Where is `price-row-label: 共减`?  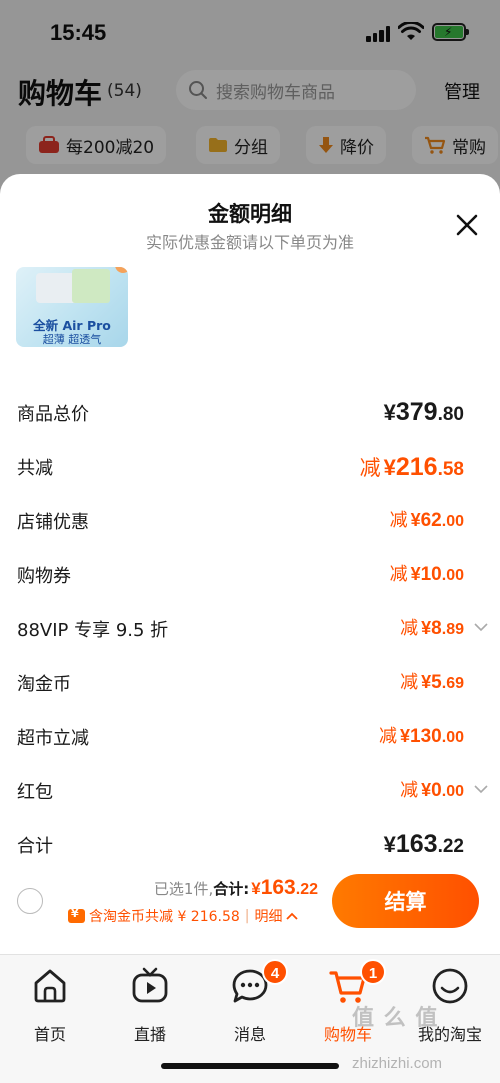
price-row-label: 共减 is located at coordinates (35, 468).